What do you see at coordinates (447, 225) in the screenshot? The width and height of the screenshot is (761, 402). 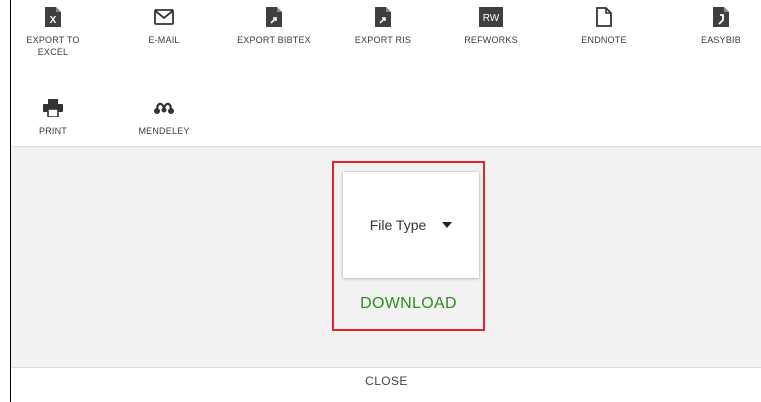 I see `caret-down-icon` at bounding box center [447, 225].